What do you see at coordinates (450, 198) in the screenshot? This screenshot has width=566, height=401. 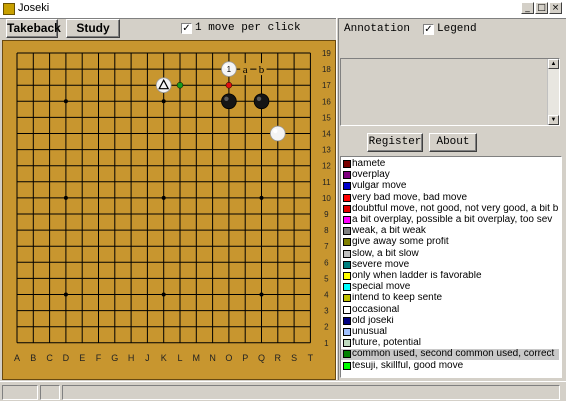 I see `legend-item: very bad move, bad move` at bounding box center [450, 198].